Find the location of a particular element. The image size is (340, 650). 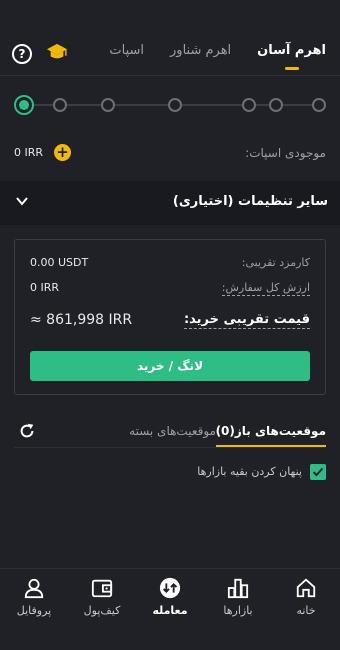

fee-value: 0.00 USDT is located at coordinates (59, 262).